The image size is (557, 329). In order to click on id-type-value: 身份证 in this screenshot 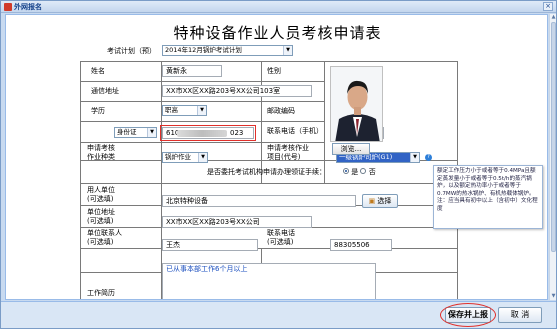, I will do `click(127, 132)`.